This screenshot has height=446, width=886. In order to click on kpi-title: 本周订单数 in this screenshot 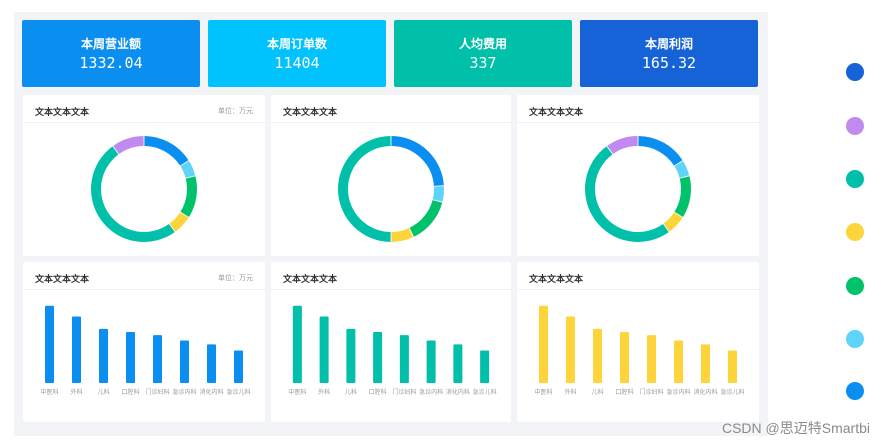, I will do `click(296, 44)`.